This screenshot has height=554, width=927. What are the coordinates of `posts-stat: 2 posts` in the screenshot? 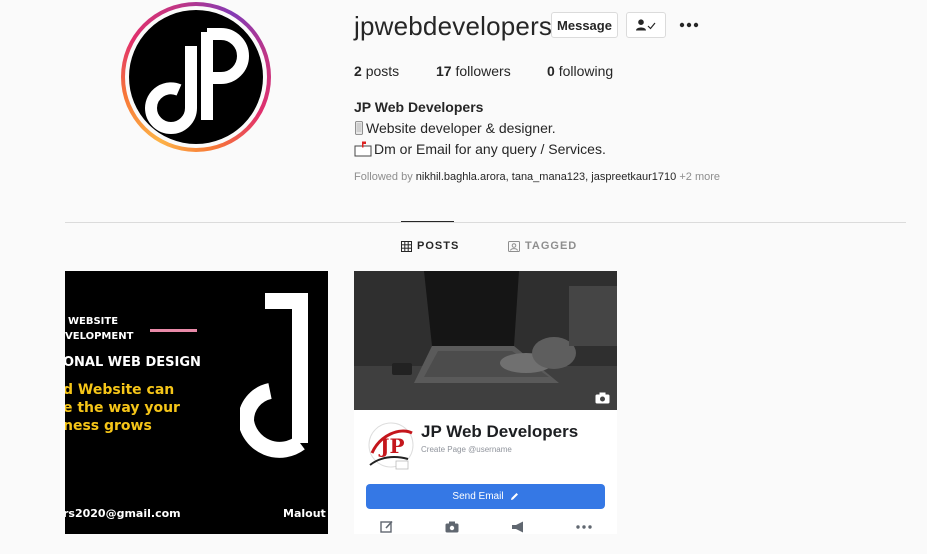 It's located at (377, 71).